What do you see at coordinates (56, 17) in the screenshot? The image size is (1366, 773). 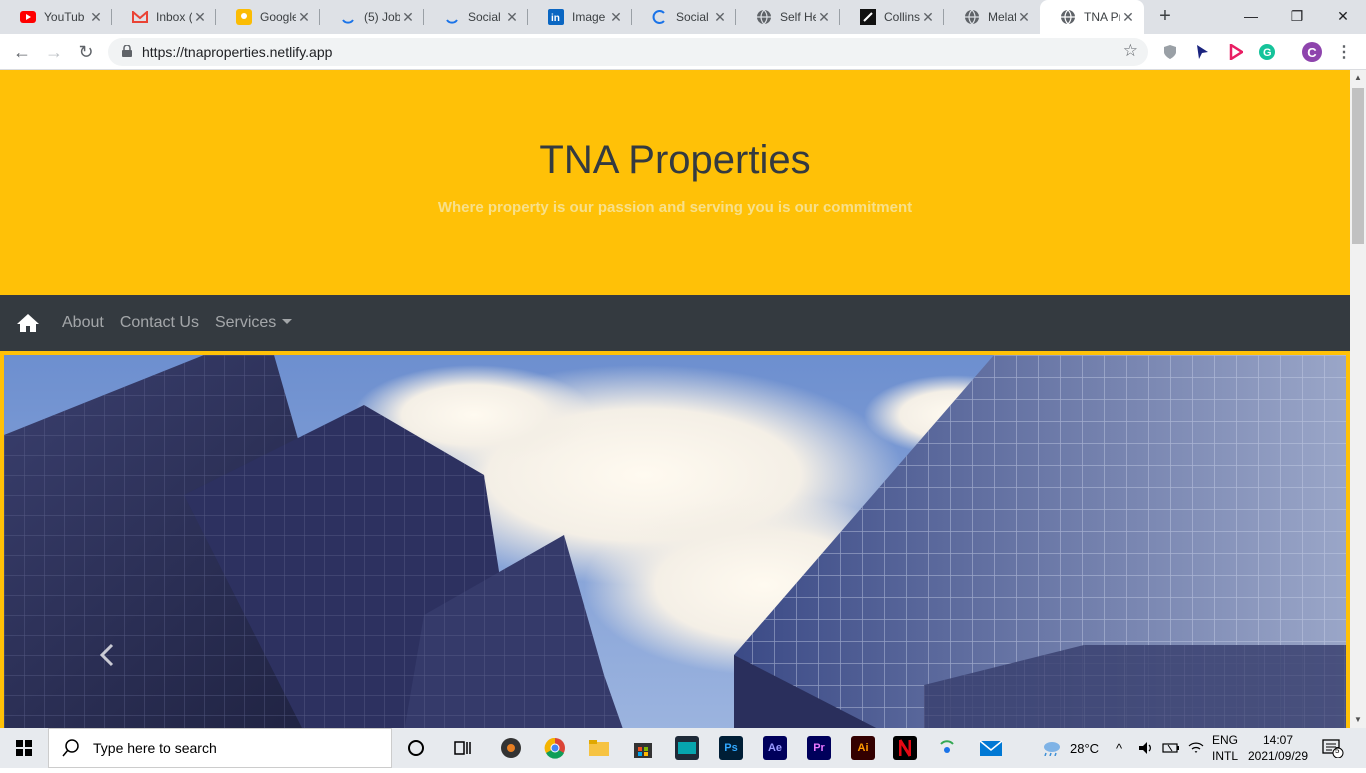 I see `tab-youtube: YouTub ✕` at bounding box center [56, 17].